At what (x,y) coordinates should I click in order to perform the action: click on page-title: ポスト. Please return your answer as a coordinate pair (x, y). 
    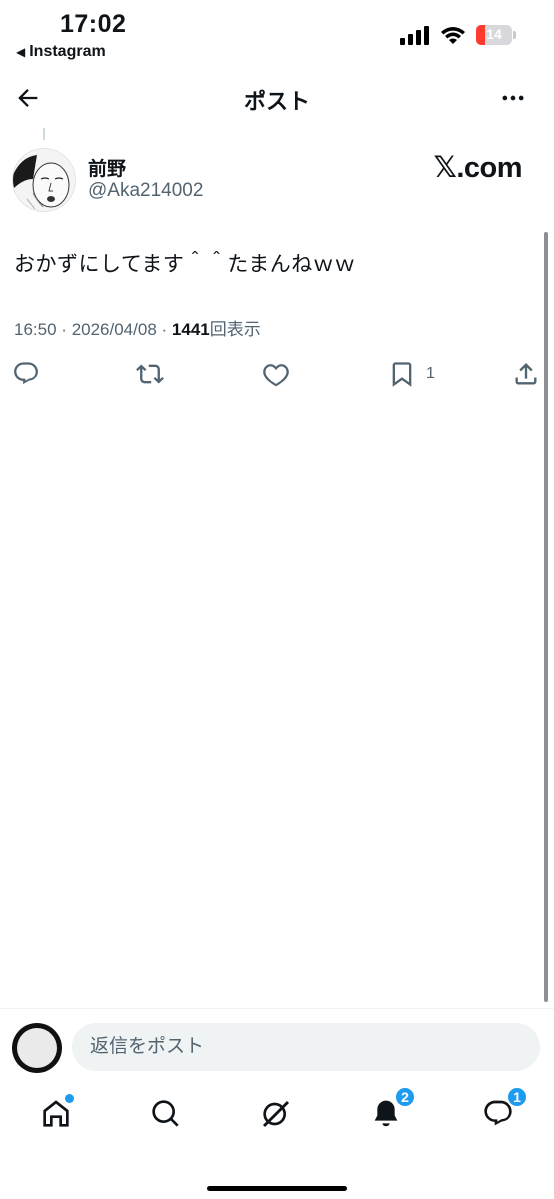
    Looking at the image, I should click on (276, 101).